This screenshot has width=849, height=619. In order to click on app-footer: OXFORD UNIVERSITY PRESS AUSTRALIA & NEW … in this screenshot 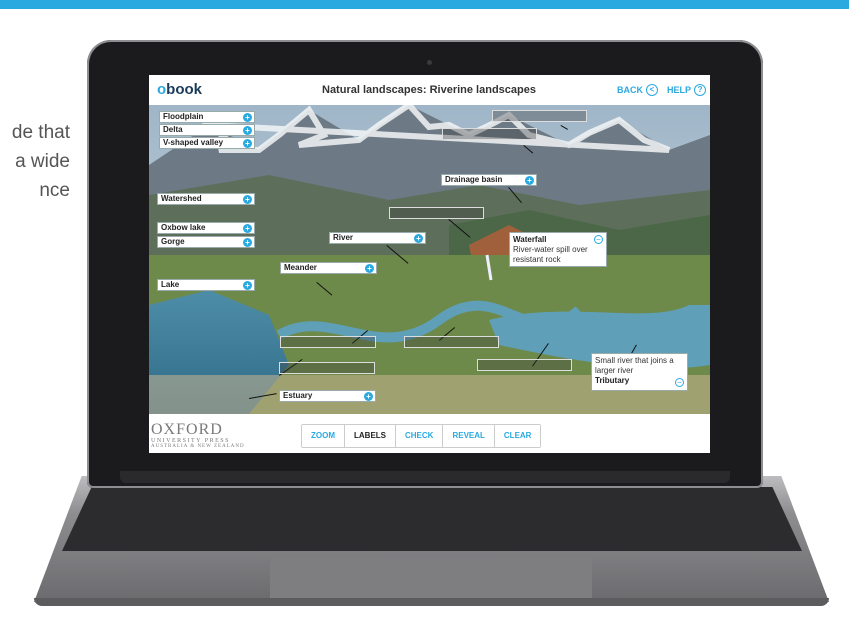, I will do `click(429, 433)`.